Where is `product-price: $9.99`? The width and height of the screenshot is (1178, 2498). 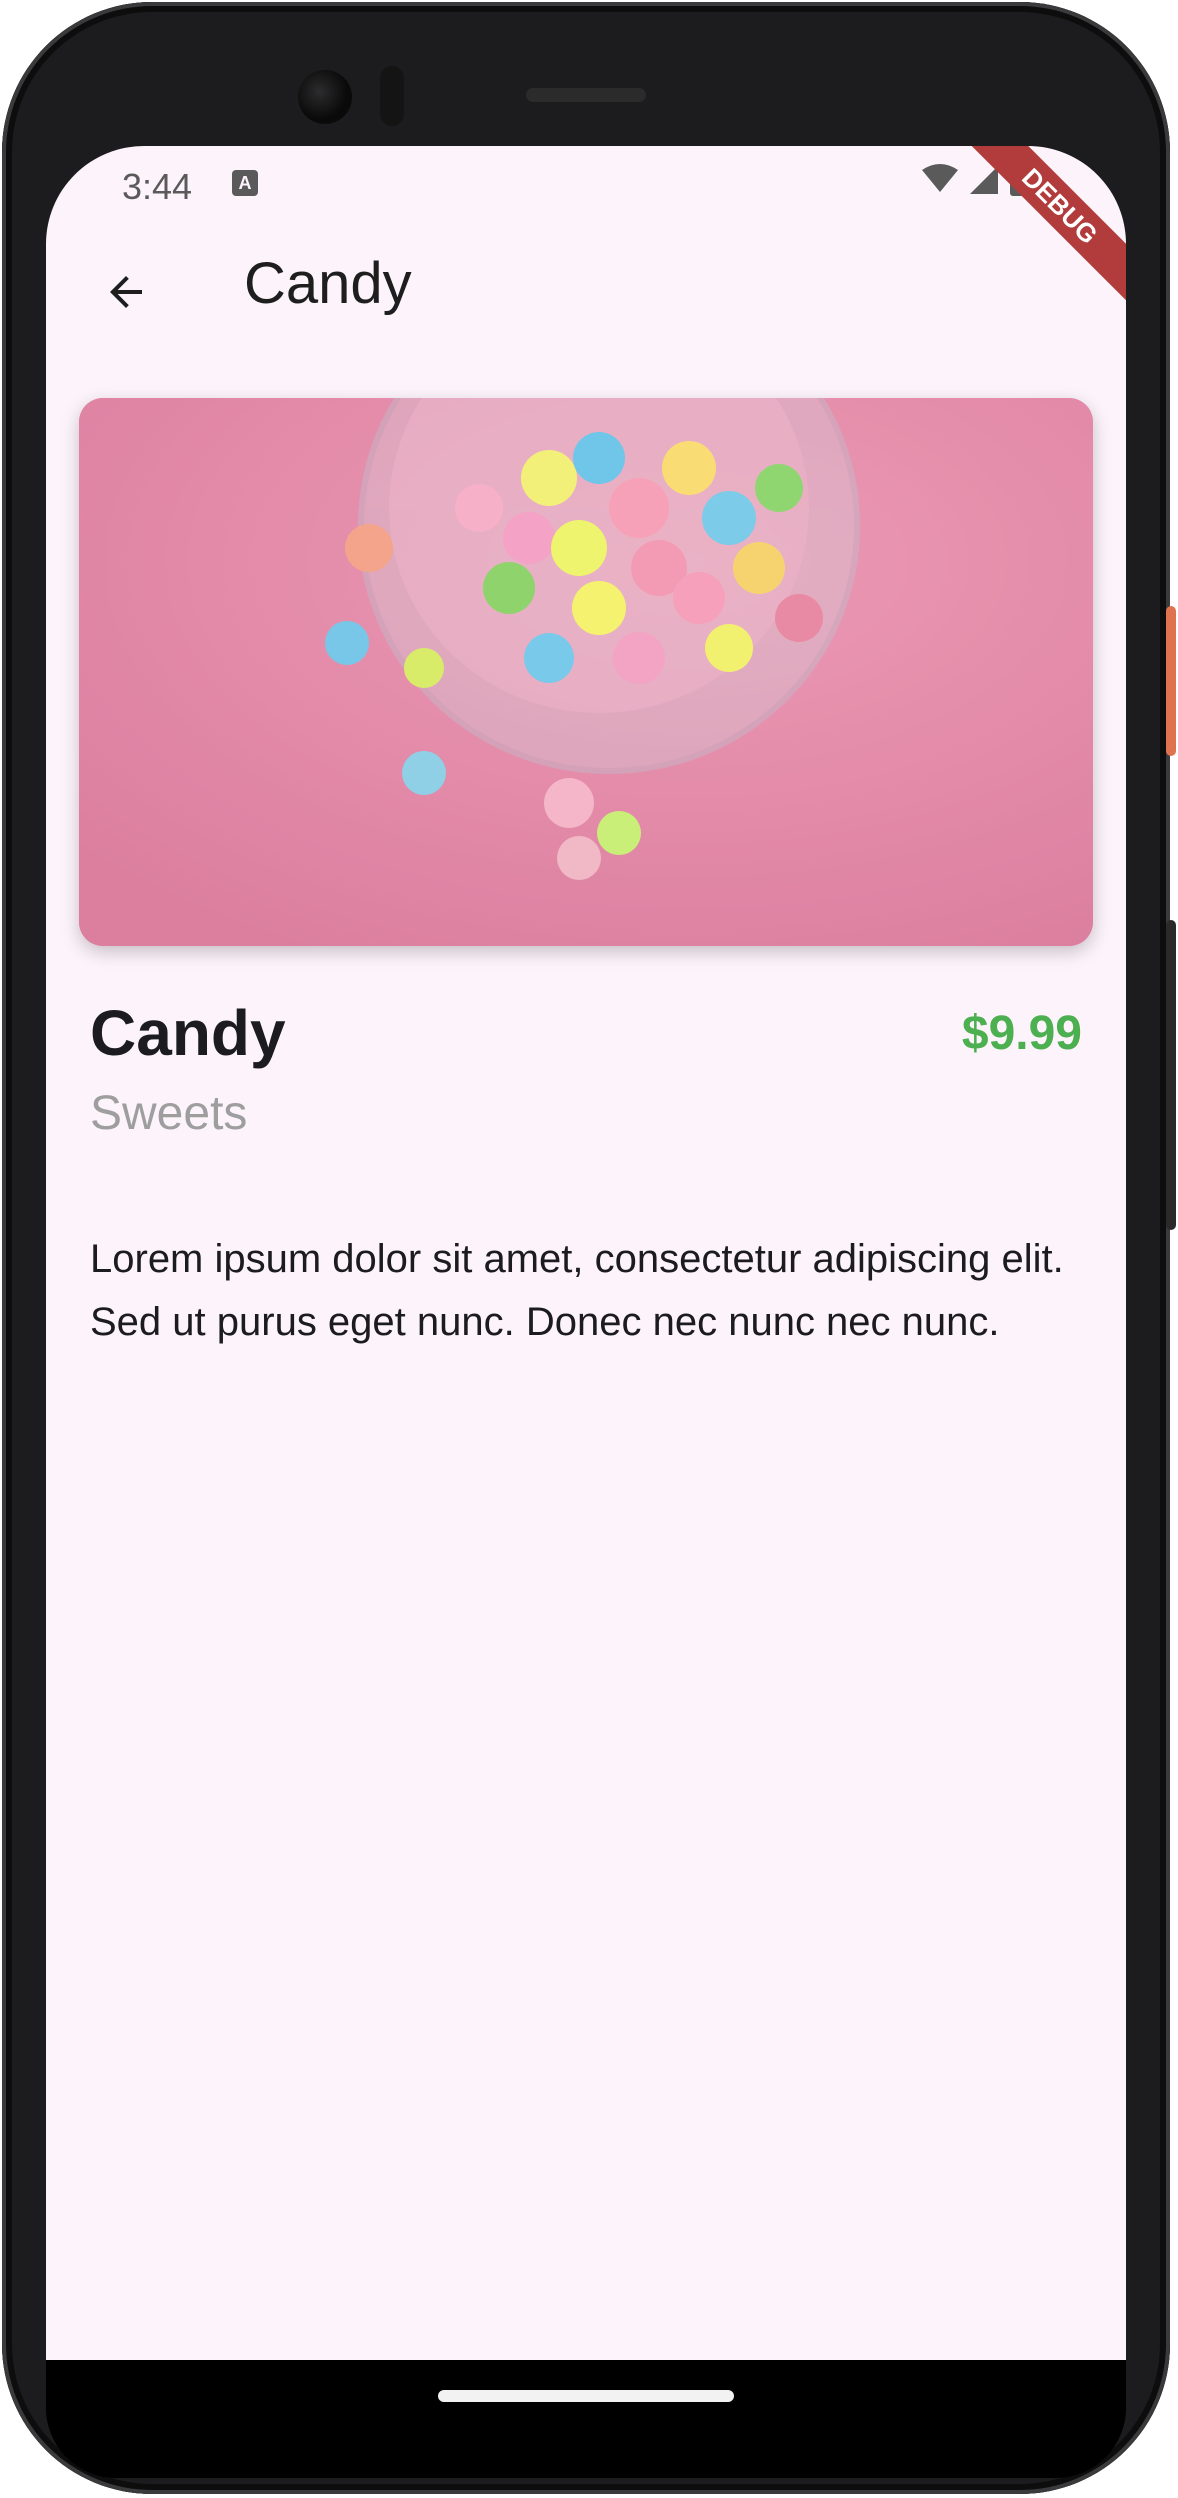 product-price: $9.99 is located at coordinates (1021, 1033).